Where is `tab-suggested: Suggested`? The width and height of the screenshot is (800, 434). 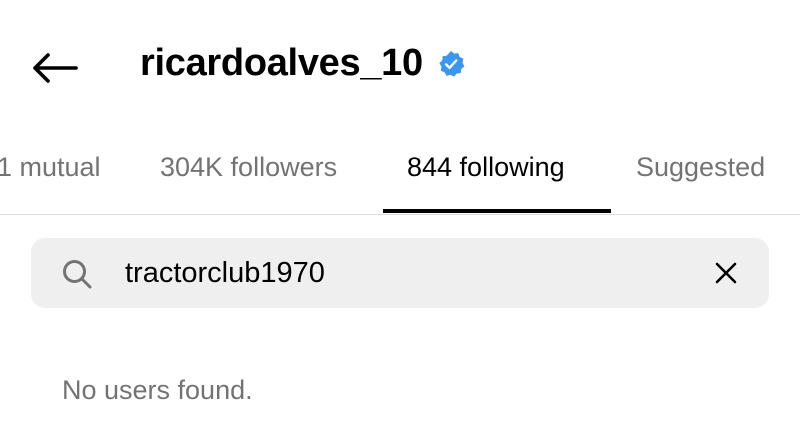
tab-suggested: Suggested is located at coordinates (700, 167).